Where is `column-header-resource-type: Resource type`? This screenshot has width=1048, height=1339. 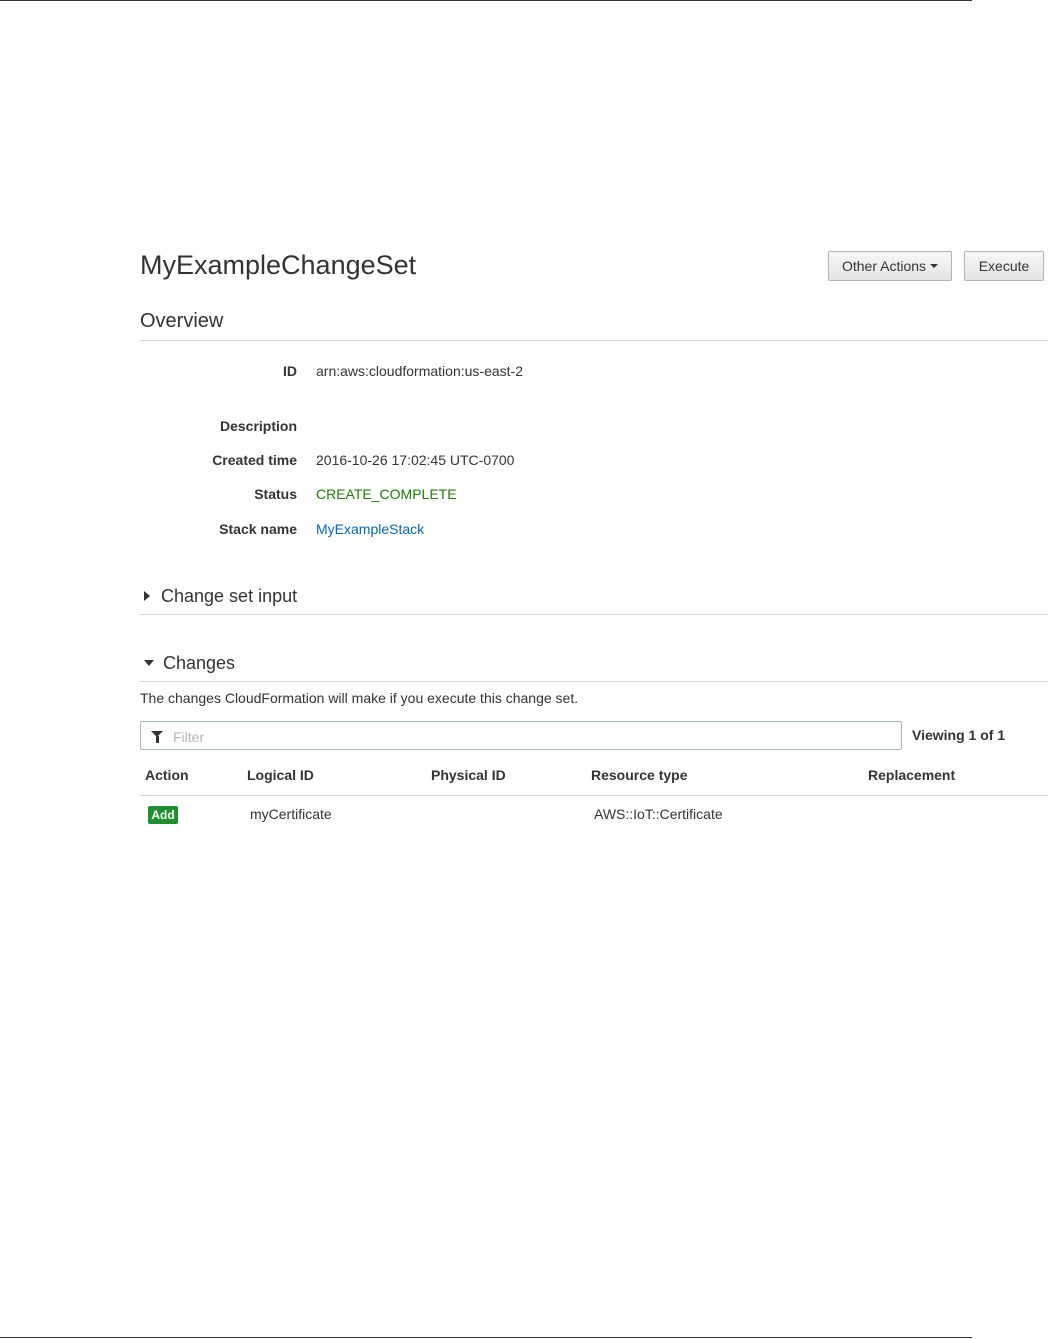 column-header-resource-type: Resource type is located at coordinates (639, 775).